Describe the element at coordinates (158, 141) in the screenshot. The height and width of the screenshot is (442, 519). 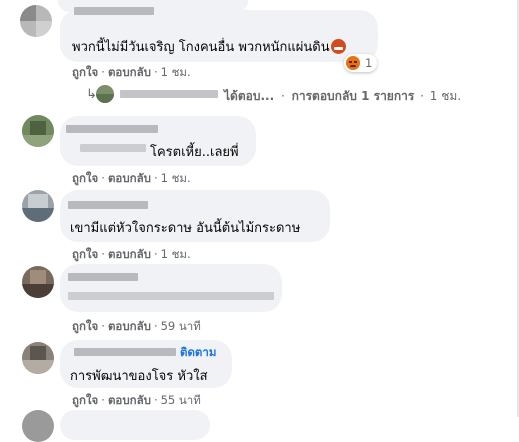
I see `comment-bubble: โครตเหี้ย..เลยพี่` at that location.